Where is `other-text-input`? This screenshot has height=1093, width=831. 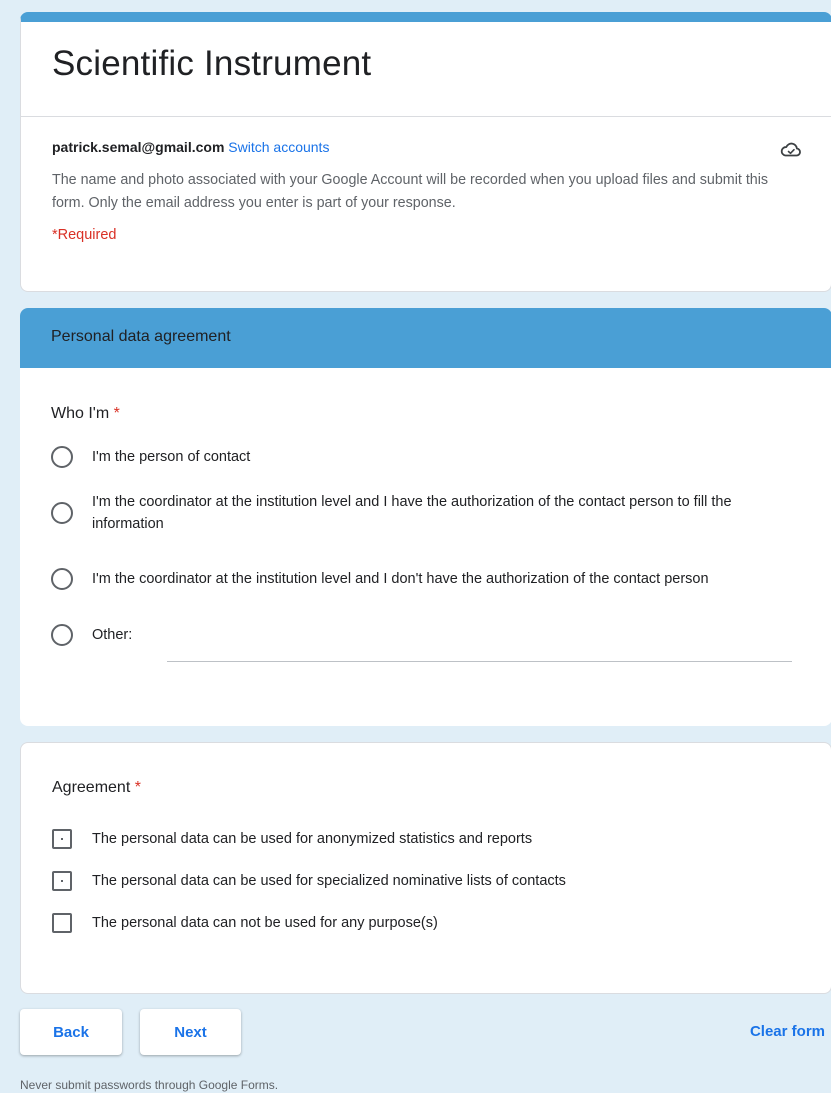 other-text-input is located at coordinates (479, 661).